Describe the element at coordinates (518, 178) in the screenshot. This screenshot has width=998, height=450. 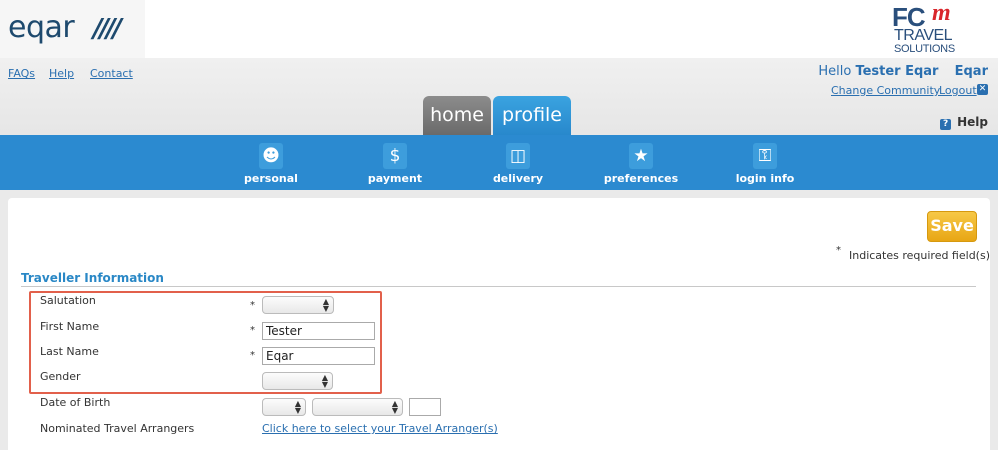
I see `nav-delivery-label: delivery` at that location.